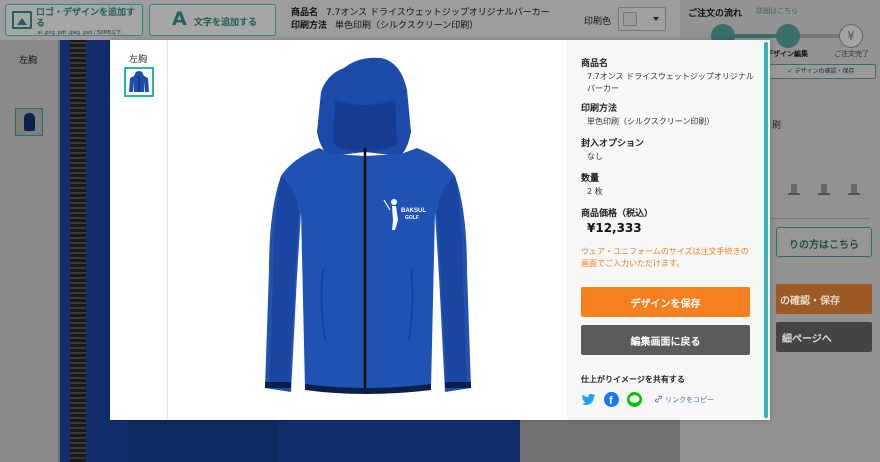  I want to click on info-print-method: 単色印刷（シルクスクリーン印刷）, so click(651, 121).